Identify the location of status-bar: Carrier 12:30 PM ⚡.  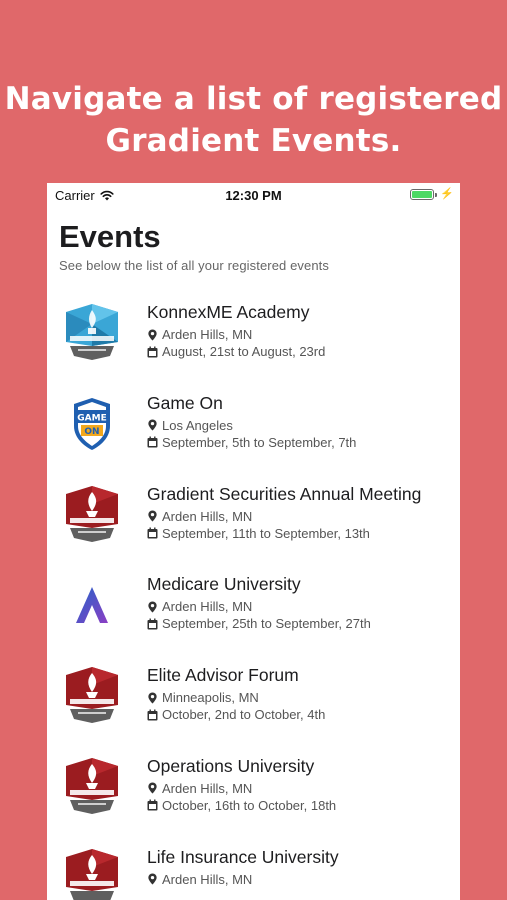
(253, 195).